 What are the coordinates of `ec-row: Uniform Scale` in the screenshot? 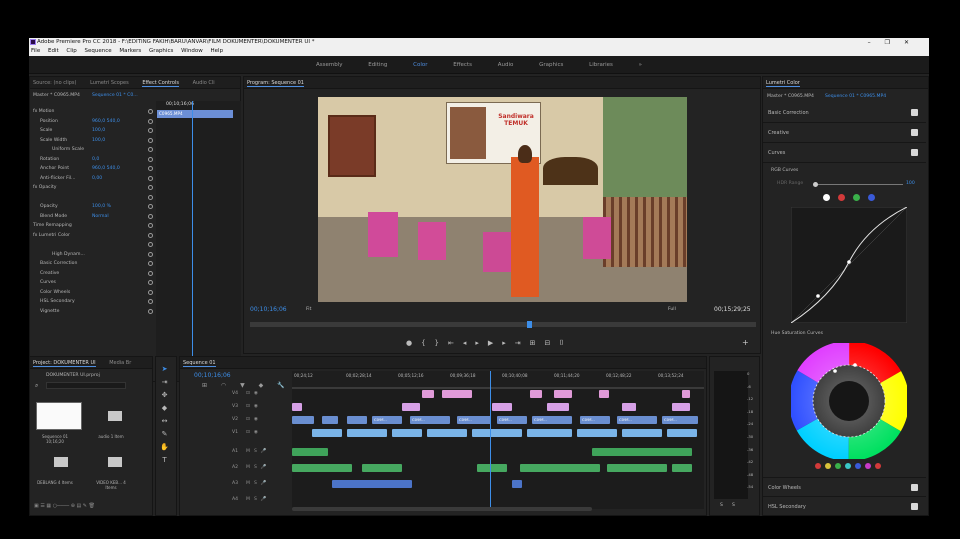 It's located at (93, 149).